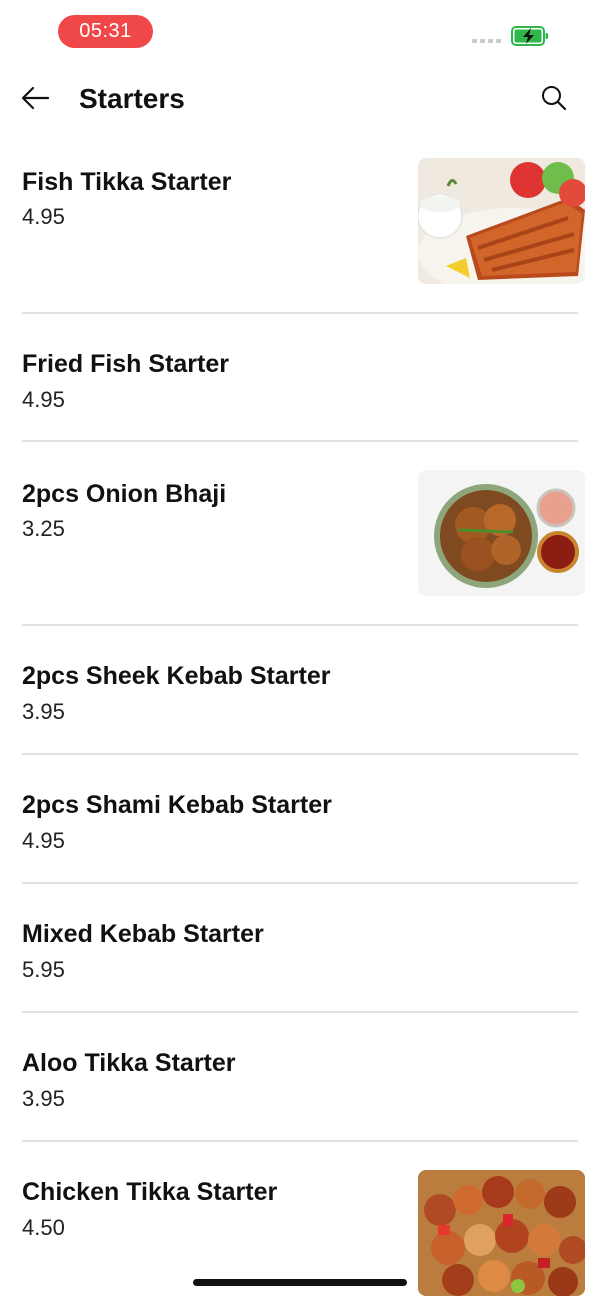  I want to click on item-image-fish-tikka, so click(501, 221).